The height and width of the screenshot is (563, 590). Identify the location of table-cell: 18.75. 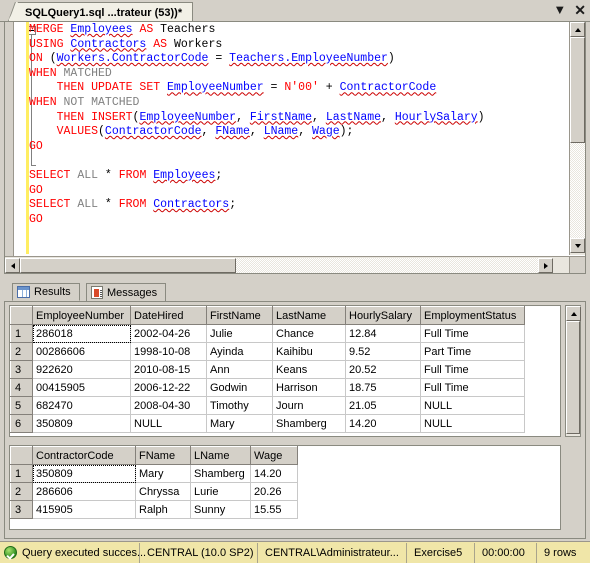
(383, 387).